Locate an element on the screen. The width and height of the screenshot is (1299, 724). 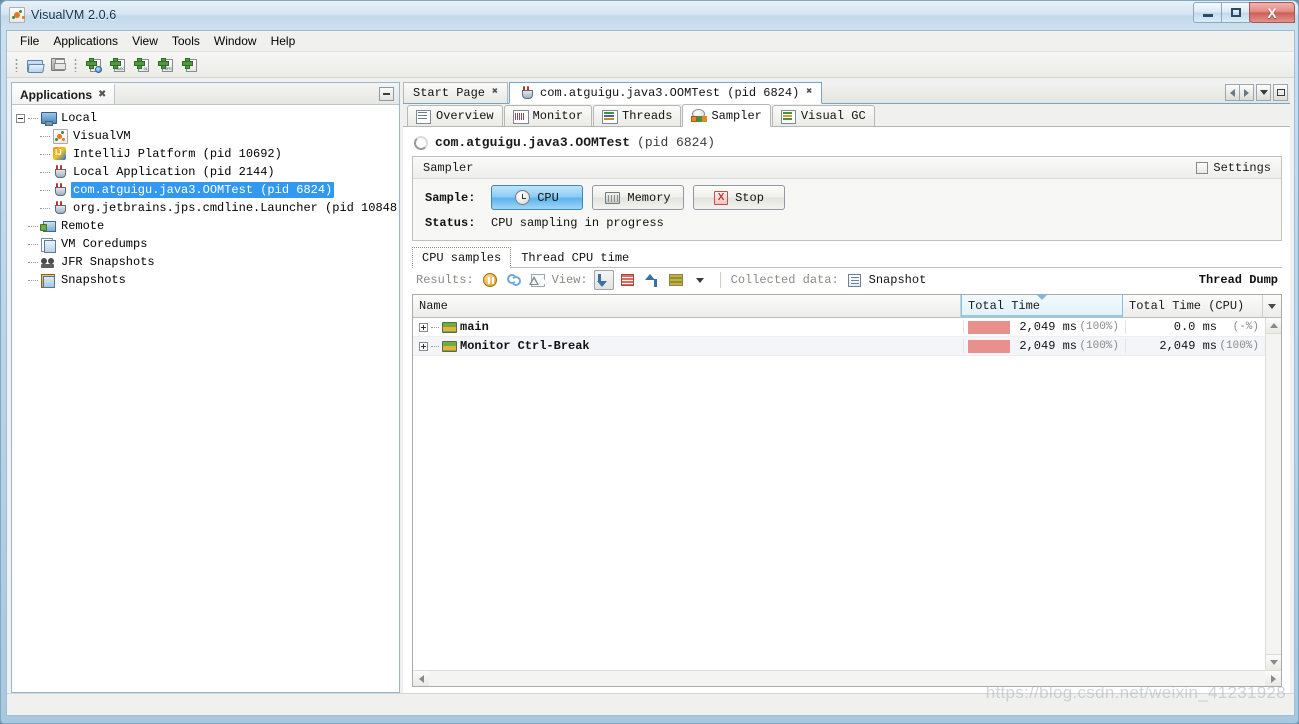
tree-node-local-application: Local Application (pid 2144) is located at coordinates (207, 172).